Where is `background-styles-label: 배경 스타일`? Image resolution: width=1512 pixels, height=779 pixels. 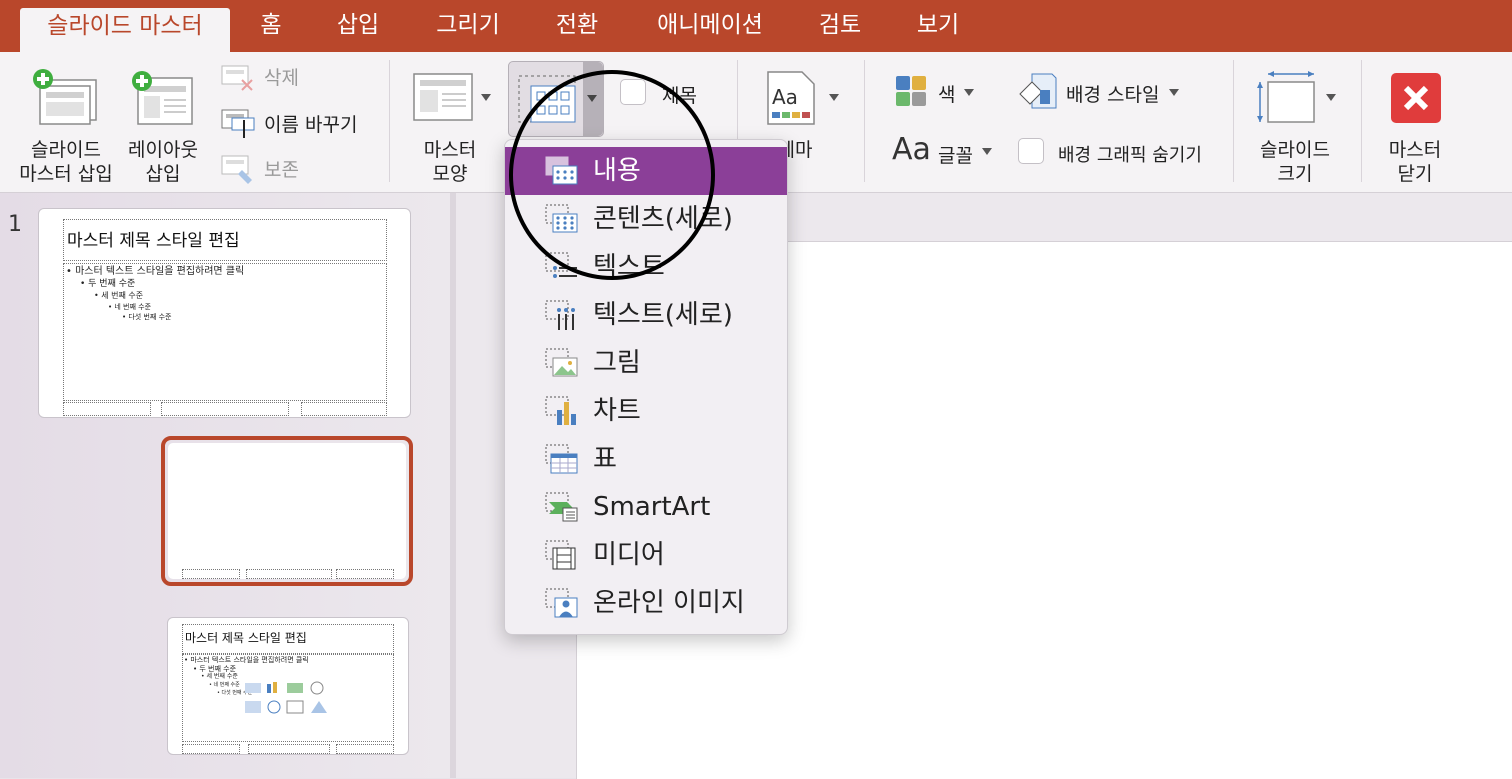
background-styles-label: 배경 스타일 is located at coordinates (1113, 95).